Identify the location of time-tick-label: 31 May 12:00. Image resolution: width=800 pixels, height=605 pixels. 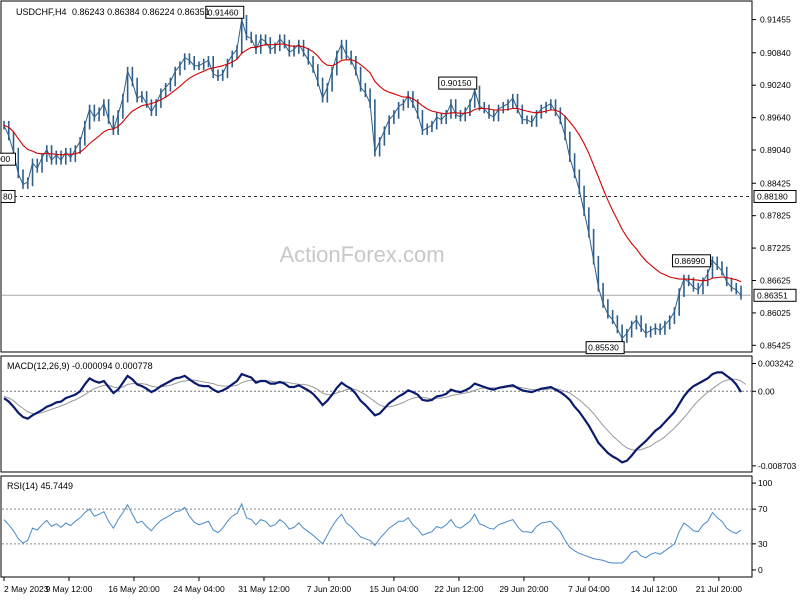
(264, 589).